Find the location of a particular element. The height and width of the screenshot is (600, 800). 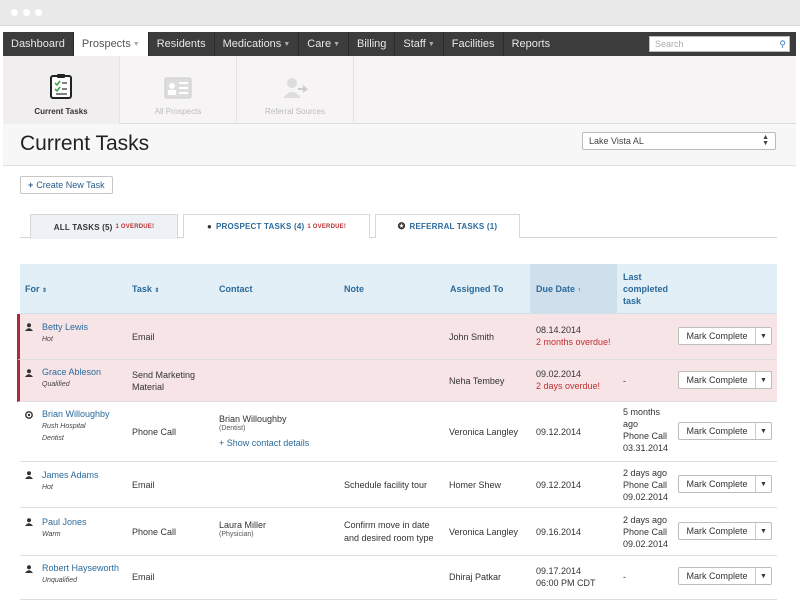

resident-name: James Adams is located at coordinates (70, 475).